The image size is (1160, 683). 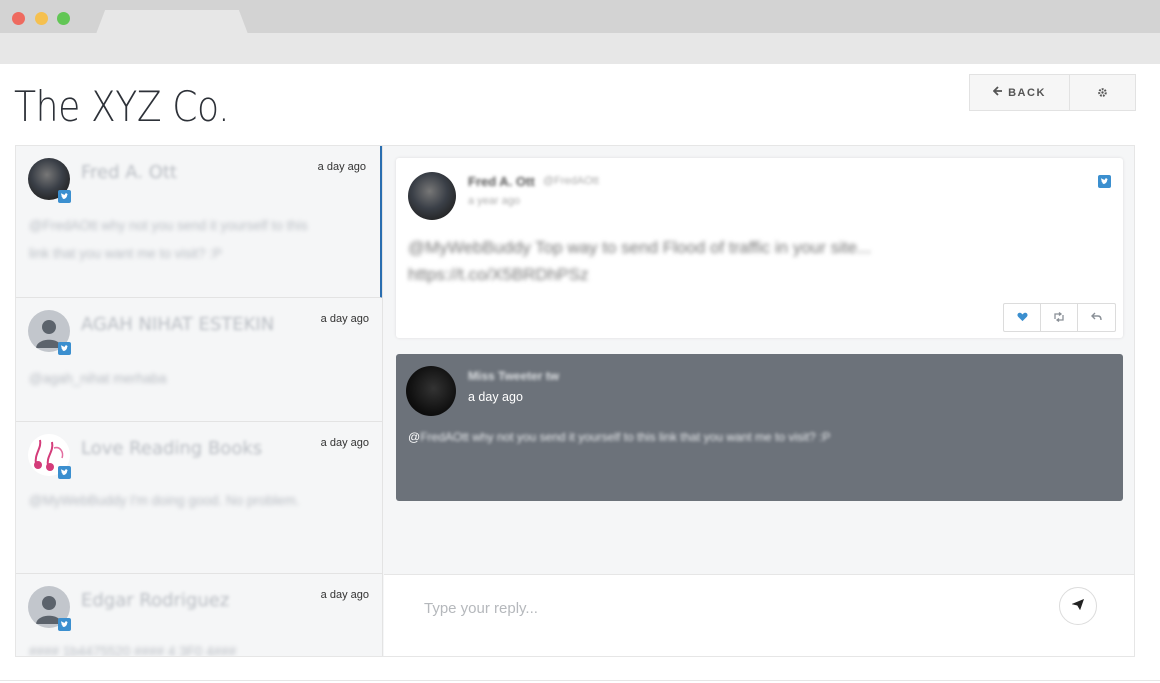 I want to click on reply-text-prefix: @, so click(x=414, y=437).